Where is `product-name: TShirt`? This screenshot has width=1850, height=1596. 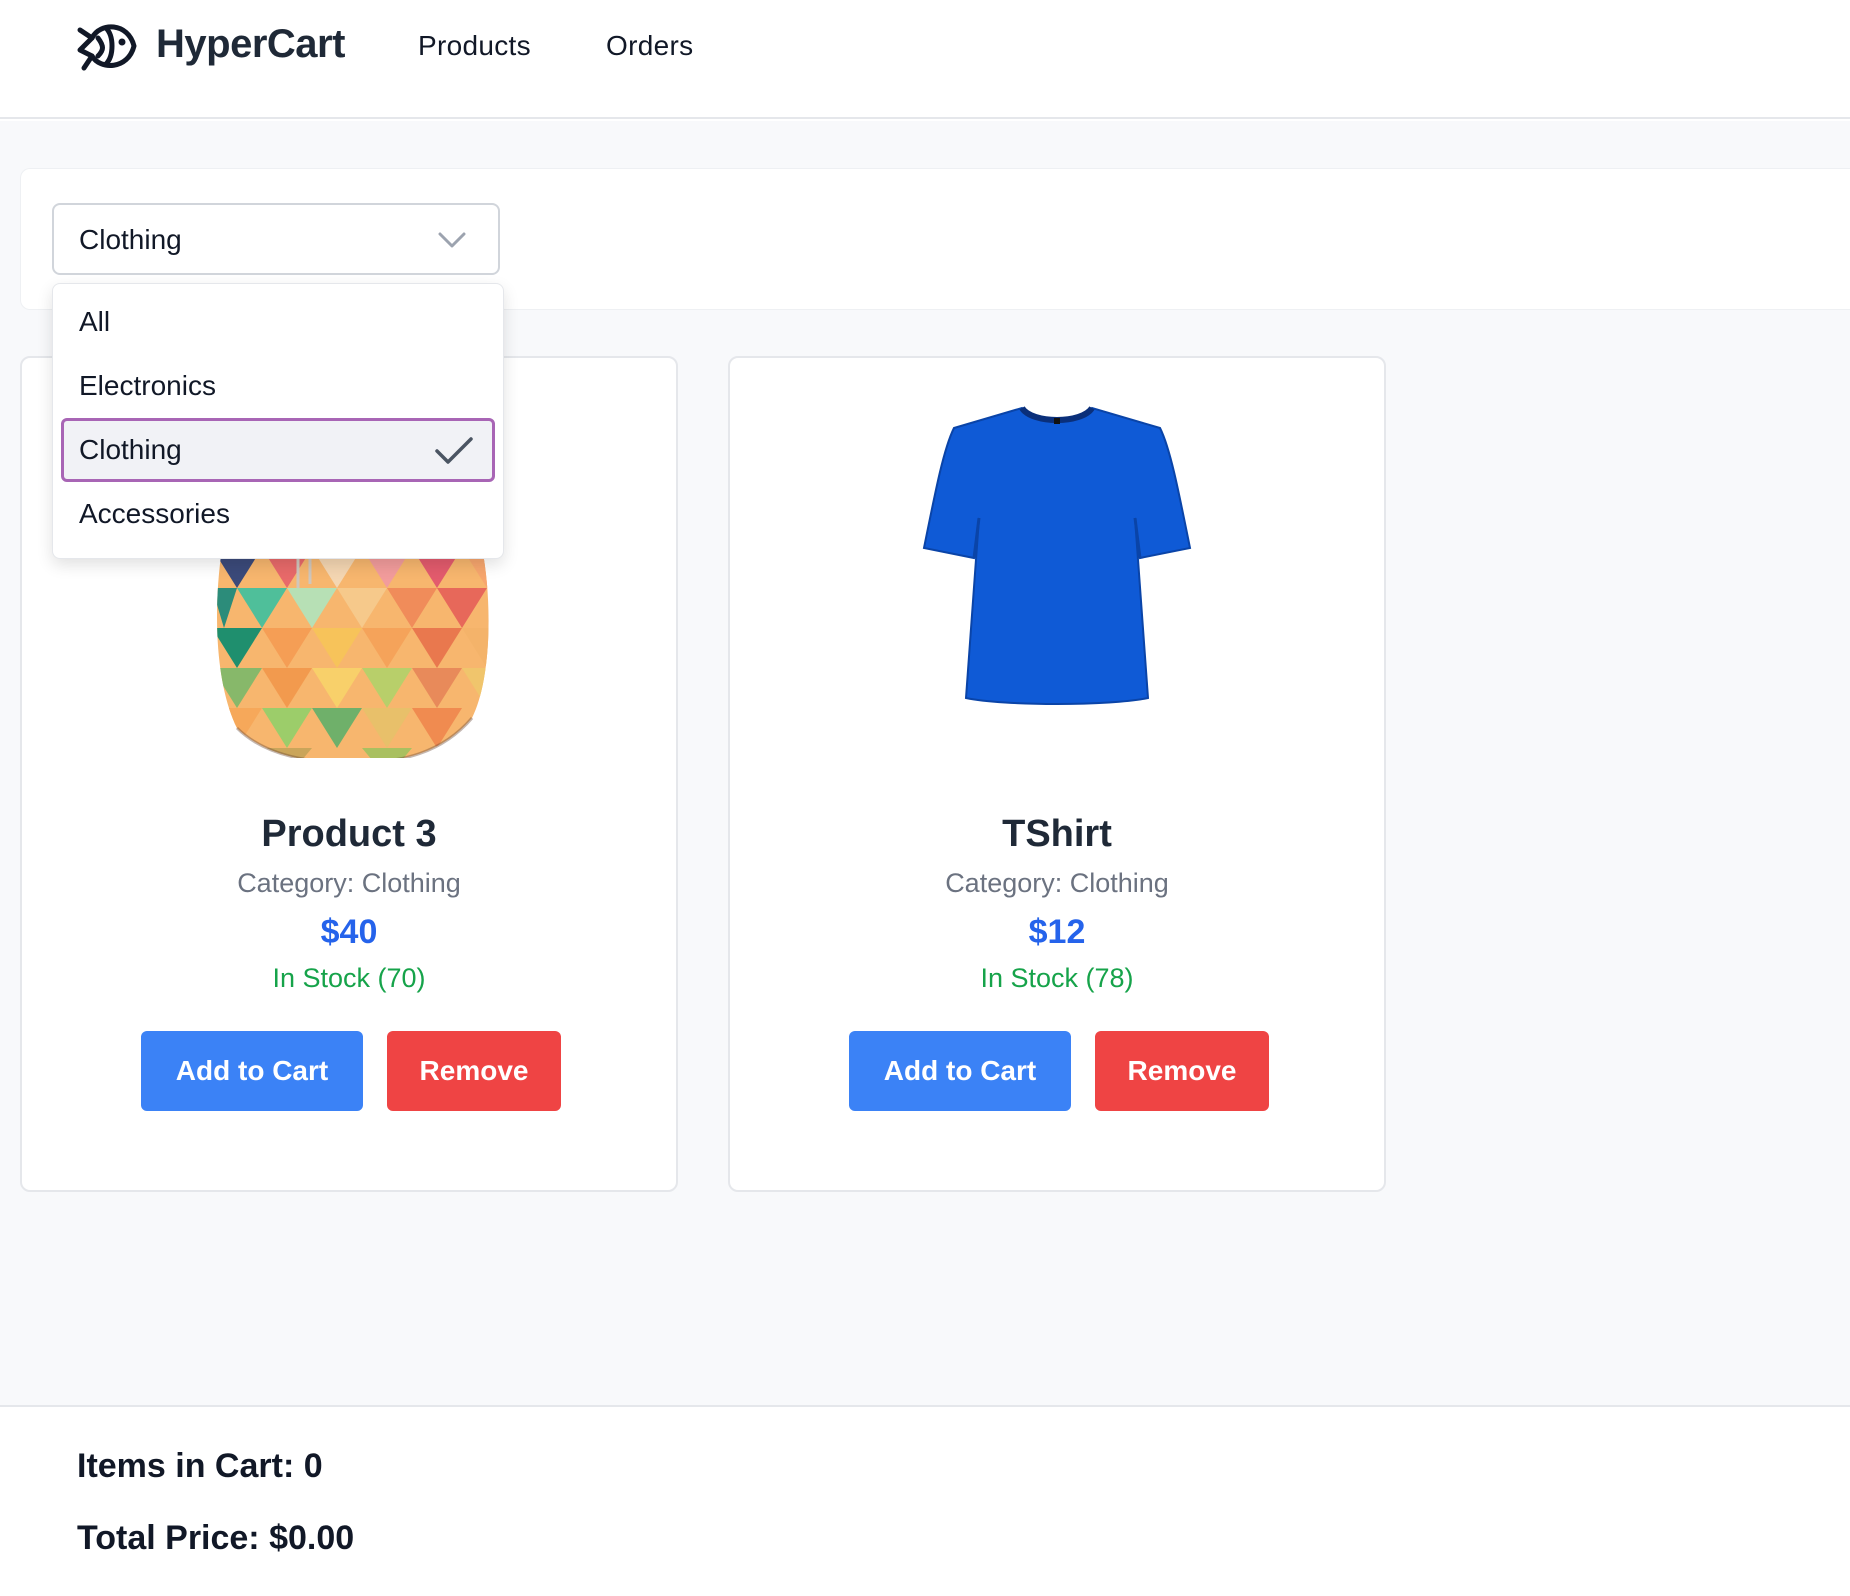 product-name: TShirt is located at coordinates (1057, 834).